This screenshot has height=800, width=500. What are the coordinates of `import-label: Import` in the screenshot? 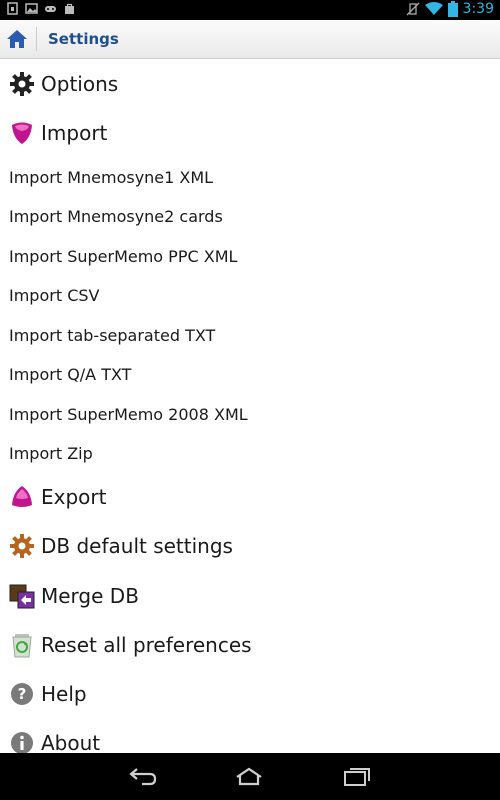 It's located at (74, 133).